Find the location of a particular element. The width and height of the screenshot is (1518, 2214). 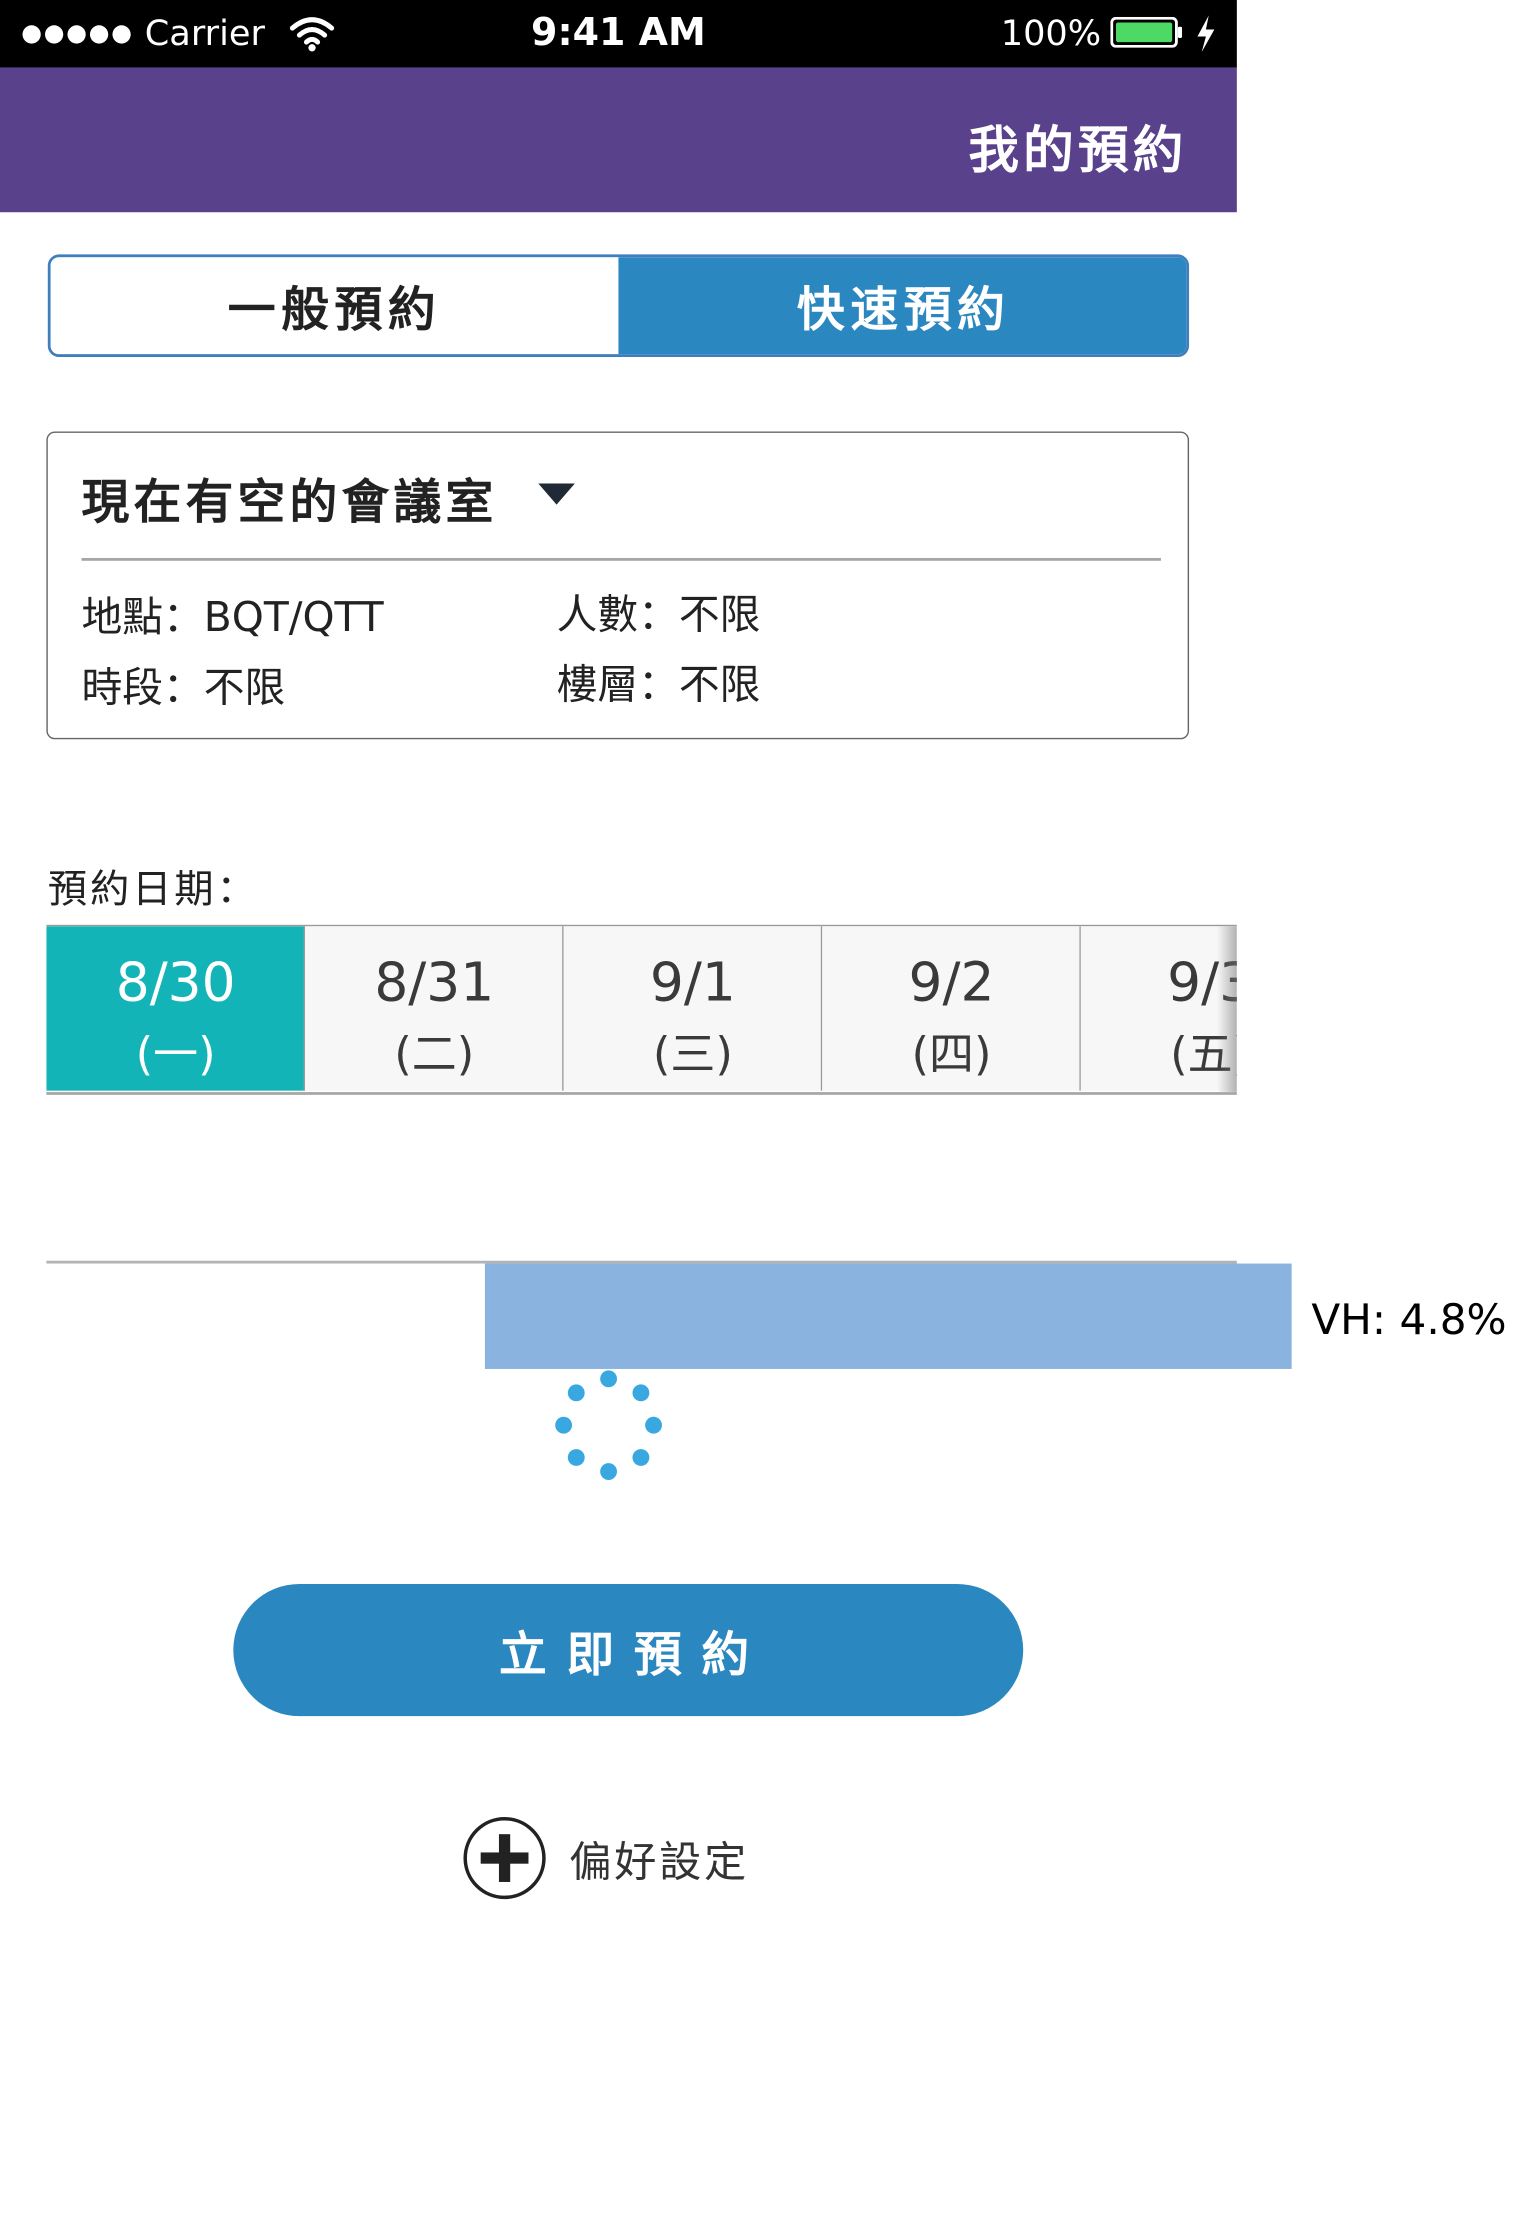

filter-card: 現在有空的會議室 地點：BQT/QTT 人數：不限 時段：不限 樓層：不限 is located at coordinates (618, 585).